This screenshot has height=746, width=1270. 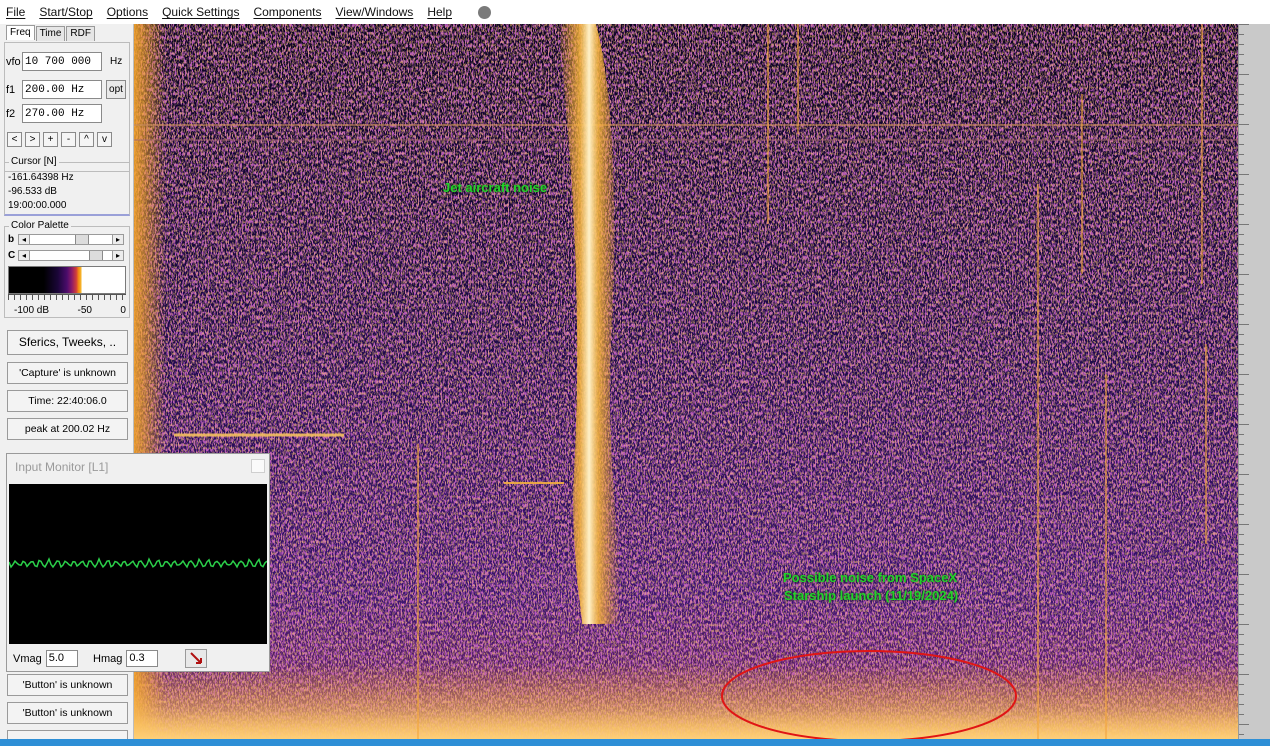 What do you see at coordinates (62, 467) in the screenshot?
I see `input-monitor-title: Input Monitor [L1]` at bounding box center [62, 467].